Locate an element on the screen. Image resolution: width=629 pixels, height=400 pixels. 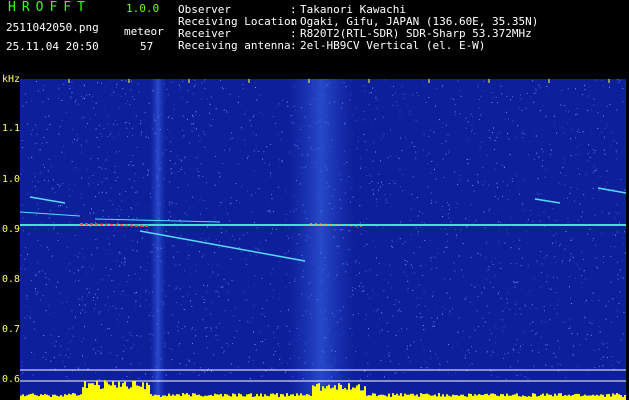
file-datetime: 25.11.04 20:50 is located at coordinates (52, 46).